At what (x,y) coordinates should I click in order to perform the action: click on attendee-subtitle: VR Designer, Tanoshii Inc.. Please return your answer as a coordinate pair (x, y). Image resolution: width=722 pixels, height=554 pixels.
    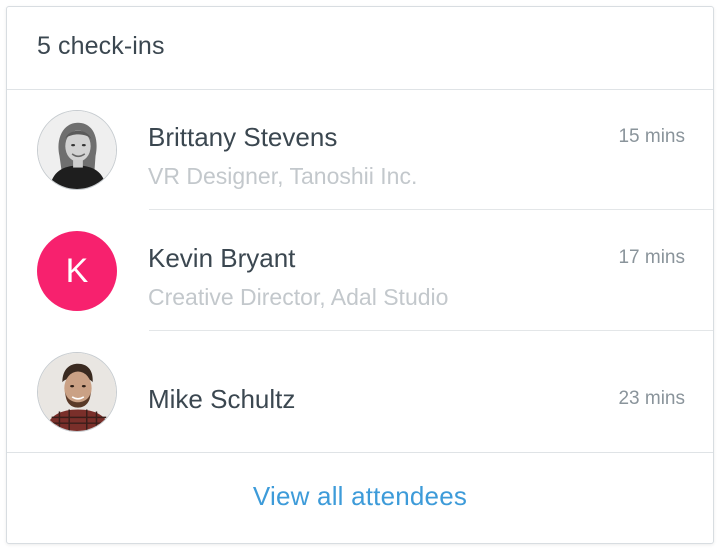
    Looking at the image, I should click on (283, 176).